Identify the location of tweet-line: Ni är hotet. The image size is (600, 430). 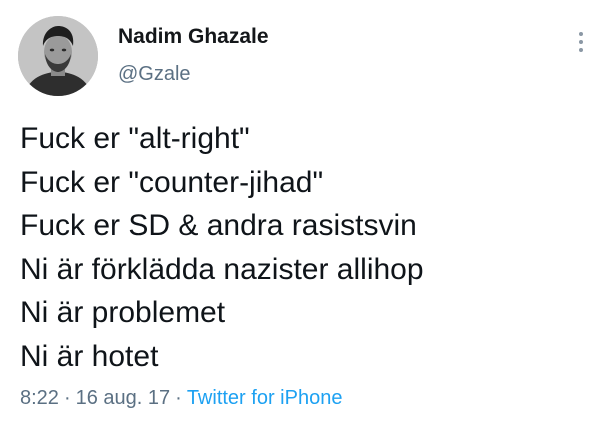
(89, 356).